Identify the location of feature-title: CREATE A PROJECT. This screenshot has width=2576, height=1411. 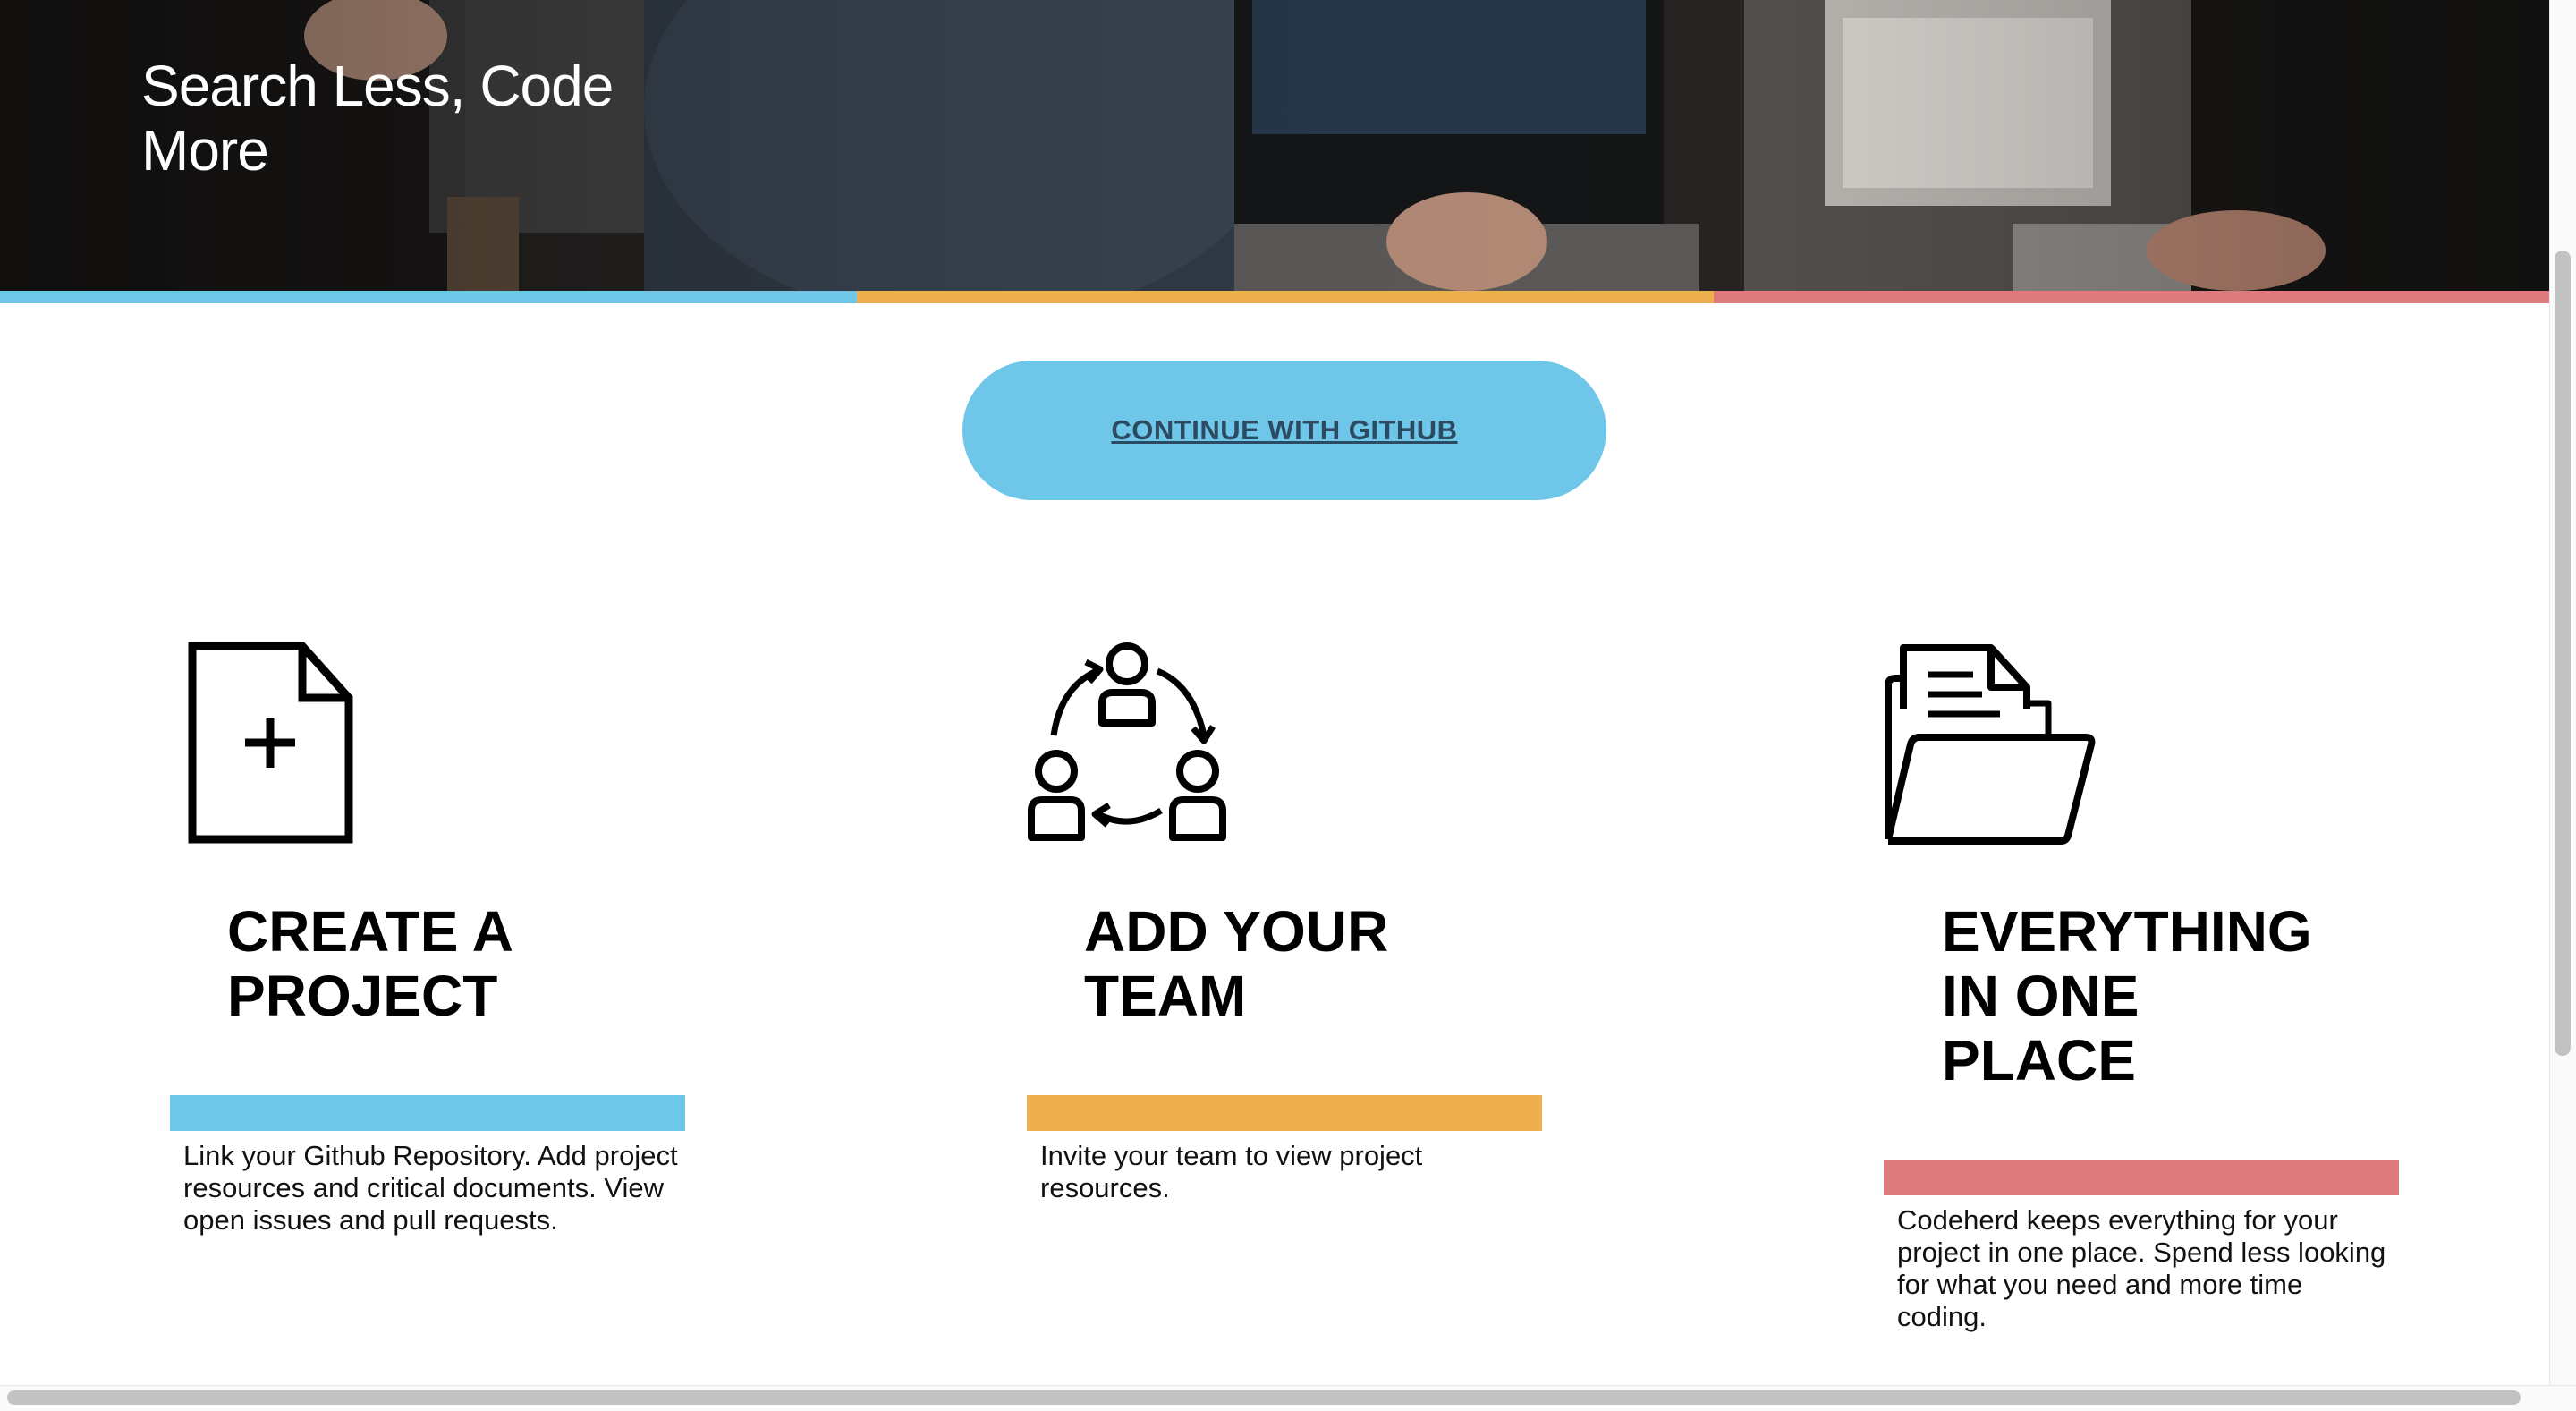
(370, 964).